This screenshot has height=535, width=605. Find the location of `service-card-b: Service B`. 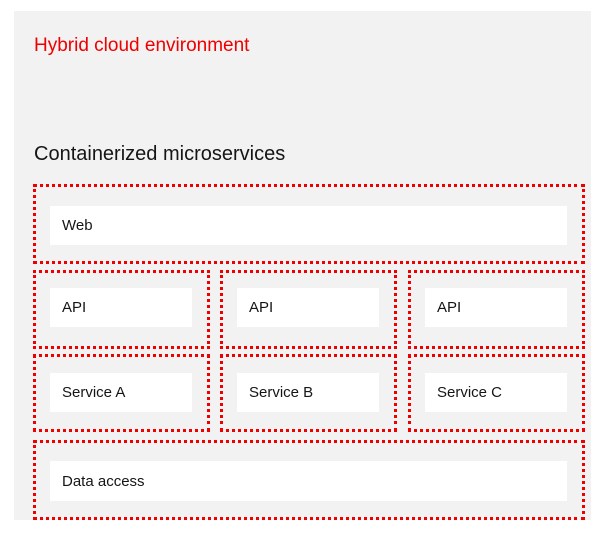

service-card-b: Service B is located at coordinates (308, 392).